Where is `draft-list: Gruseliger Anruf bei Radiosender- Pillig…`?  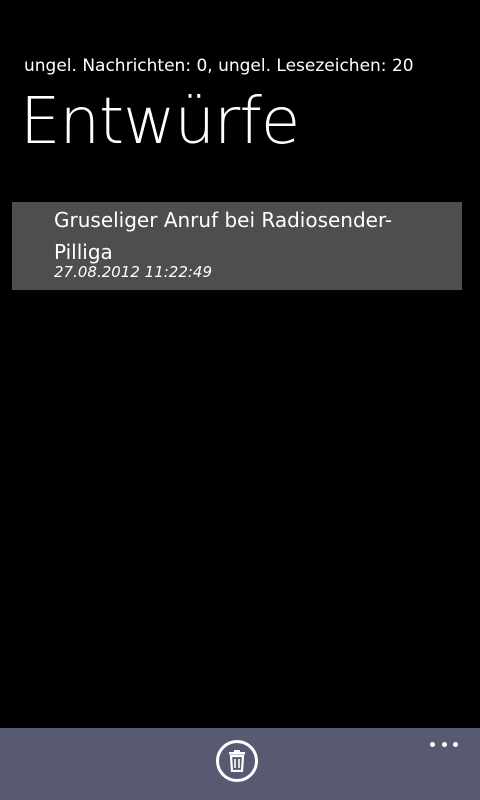
draft-list: Gruseliger Anruf bei Radiosender- Pillig… is located at coordinates (237, 246).